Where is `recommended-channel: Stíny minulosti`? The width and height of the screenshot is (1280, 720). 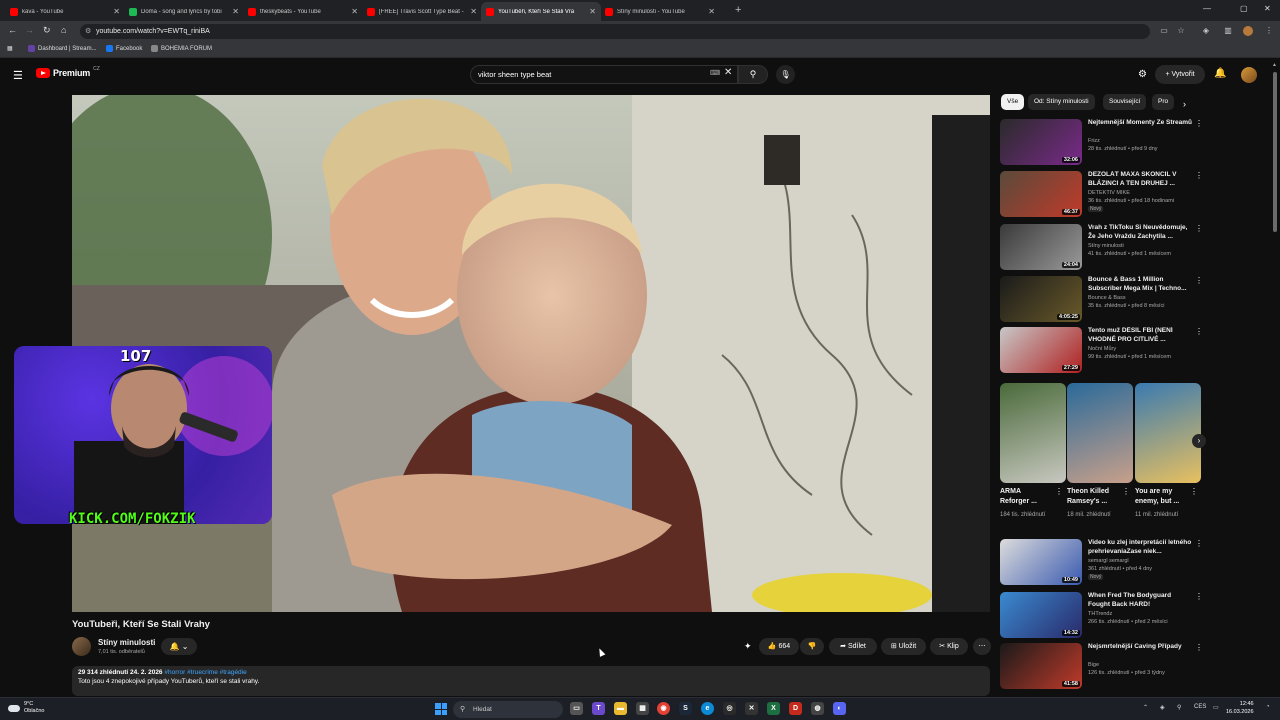 recommended-channel: Stíny minulosti is located at coordinates (1106, 246).